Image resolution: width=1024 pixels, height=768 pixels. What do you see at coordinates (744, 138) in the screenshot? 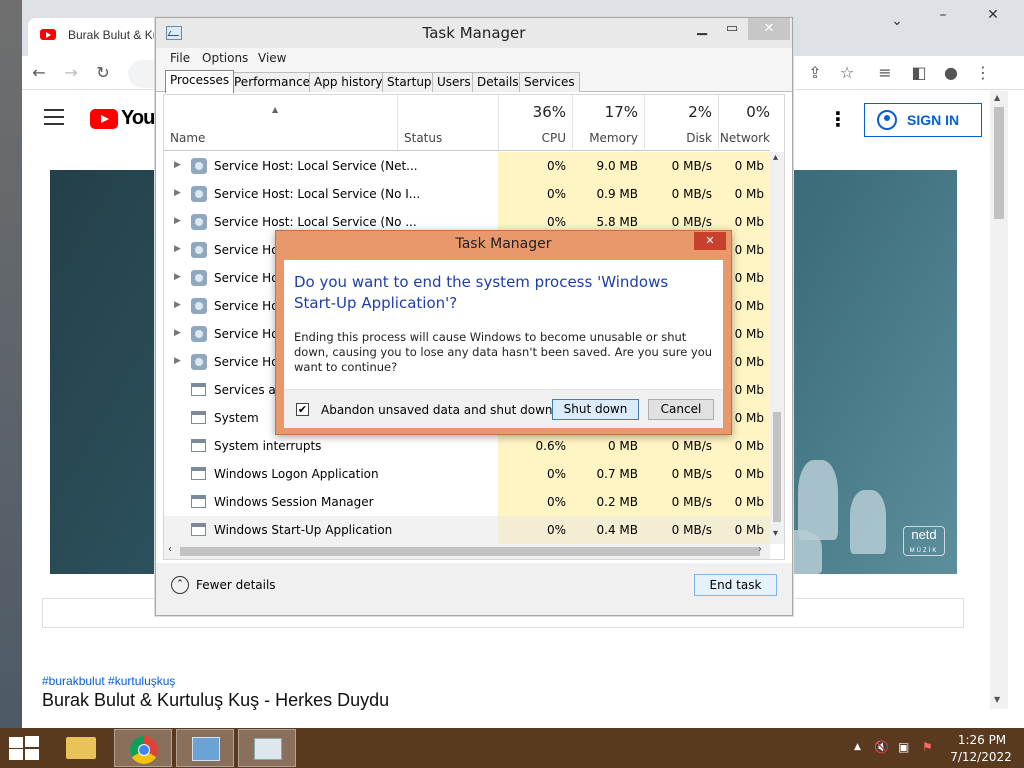
I see `column-network: Network` at bounding box center [744, 138].